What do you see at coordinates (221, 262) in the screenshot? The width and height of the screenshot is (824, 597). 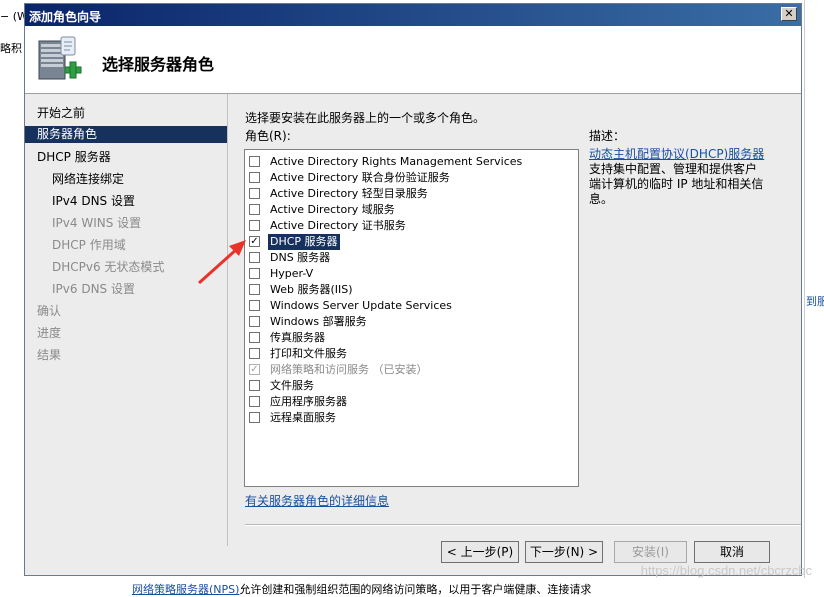 I see `annotation-arrow-icon` at bounding box center [221, 262].